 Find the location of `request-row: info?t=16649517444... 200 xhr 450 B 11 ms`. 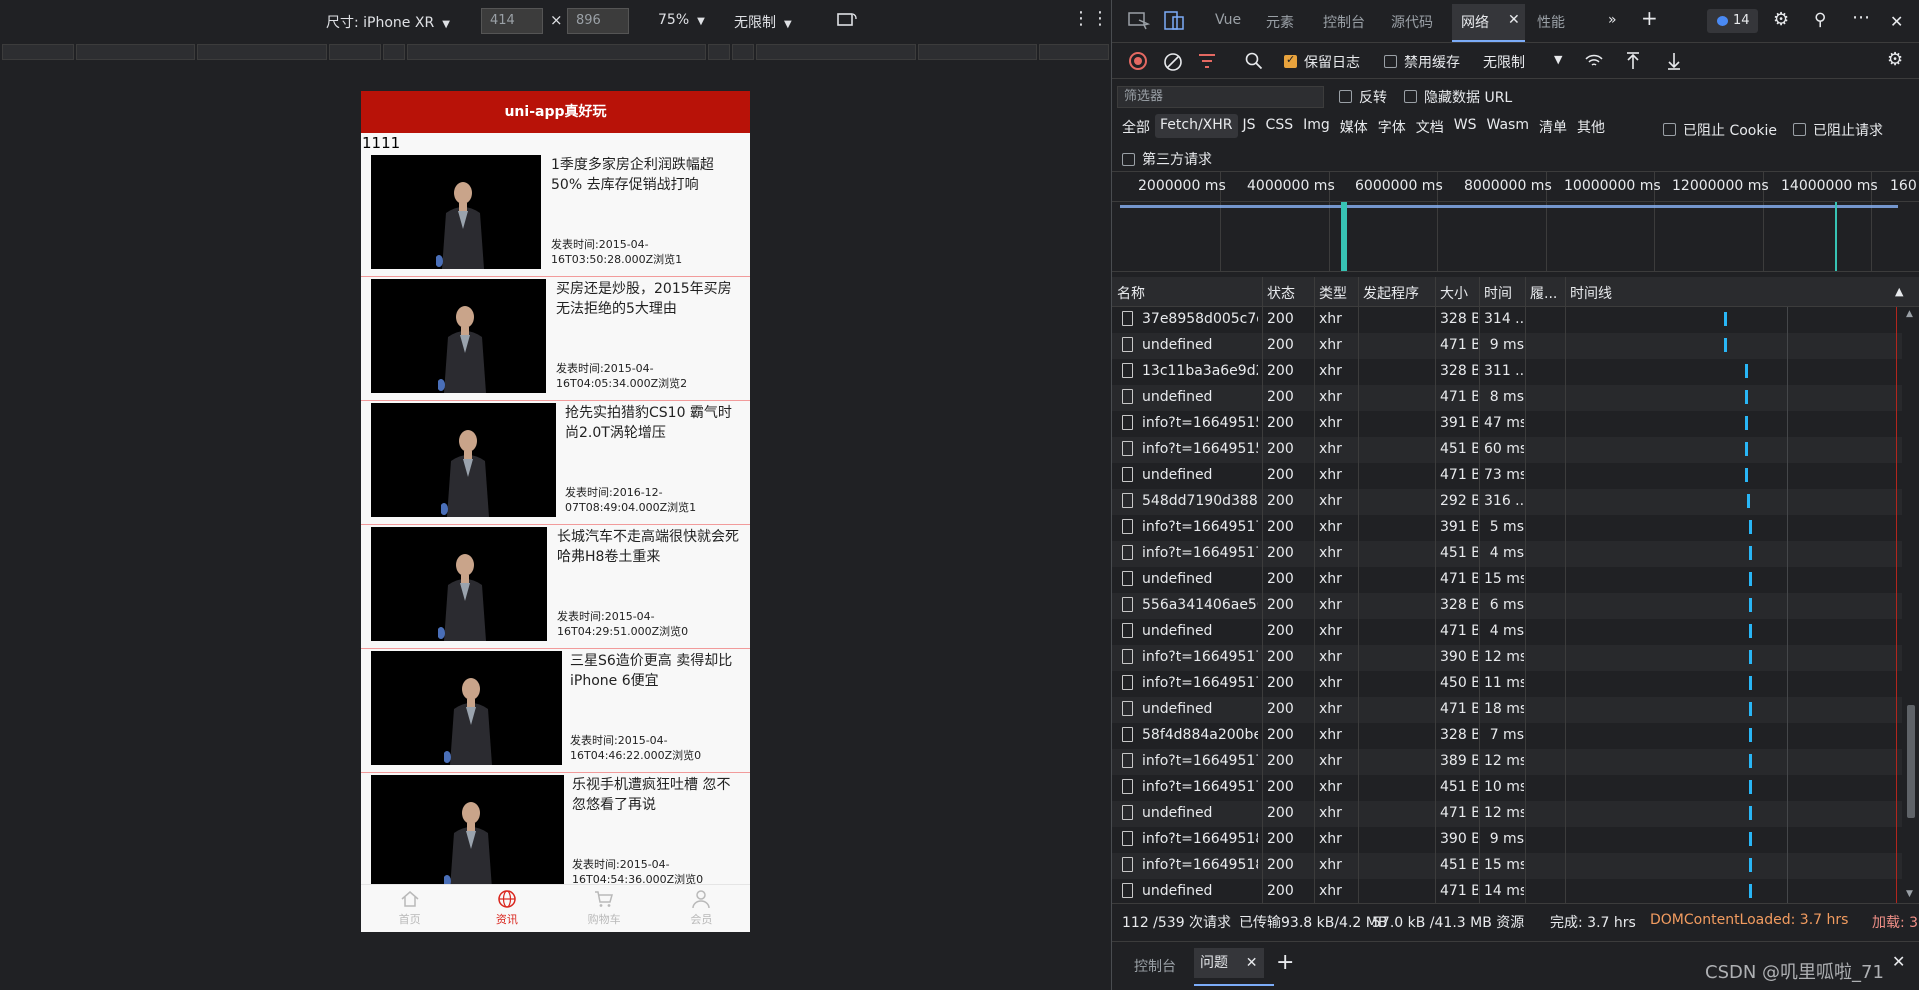

request-row: info?t=16649517444... 200 xhr 450 B 11 ms is located at coordinates (1507, 684).